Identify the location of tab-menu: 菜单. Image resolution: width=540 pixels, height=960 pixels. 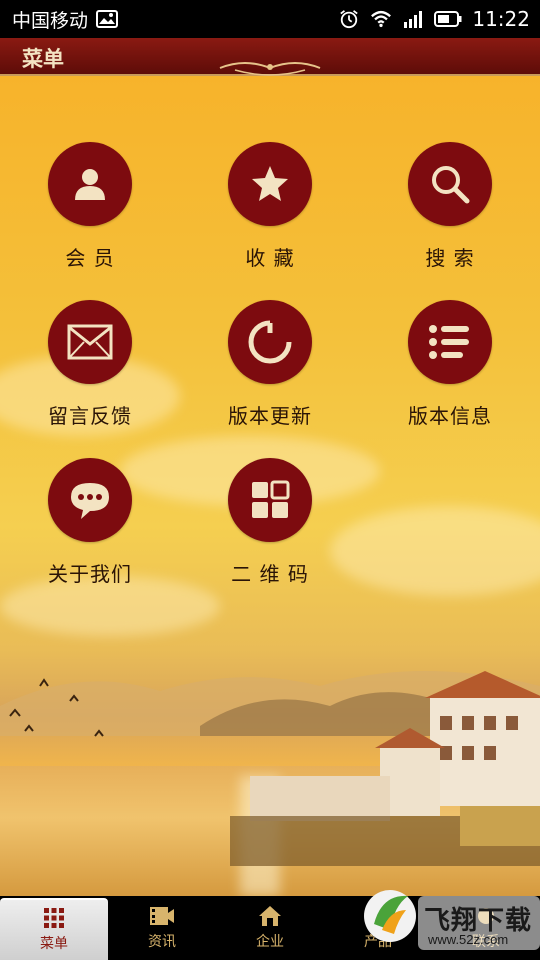
(54, 929).